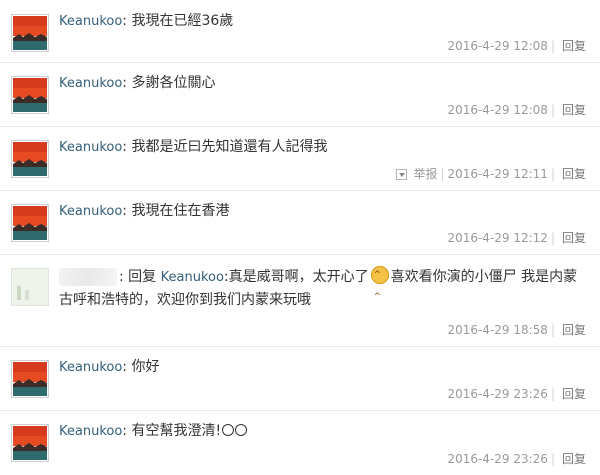 This screenshot has width=600, height=475. I want to click on blurred-avatar-icon, so click(30, 287).